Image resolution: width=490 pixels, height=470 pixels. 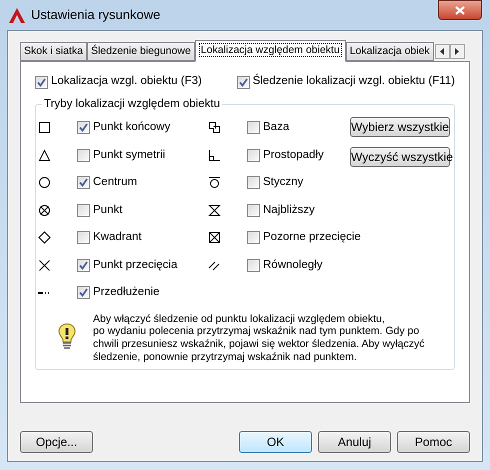 What do you see at coordinates (140, 51) in the screenshot?
I see `tab: Śledzenie biegunowe` at bounding box center [140, 51].